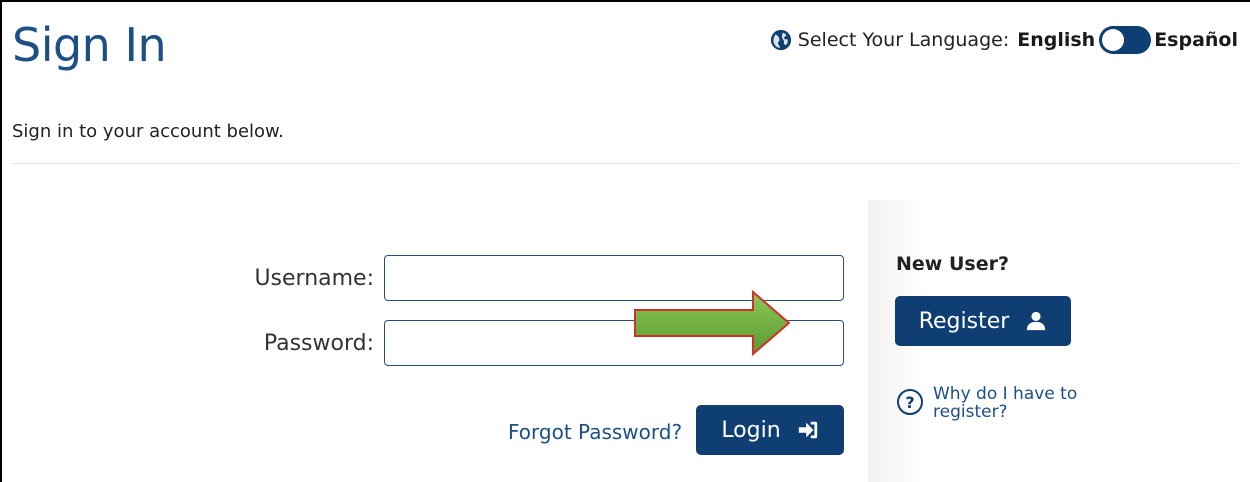 The width and height of the screenshot is (1250, 482). What do you see at coordinates (712, 323) in the screenshot?
I see `annotation-arrow-icon` at bounding box center [712, 323].